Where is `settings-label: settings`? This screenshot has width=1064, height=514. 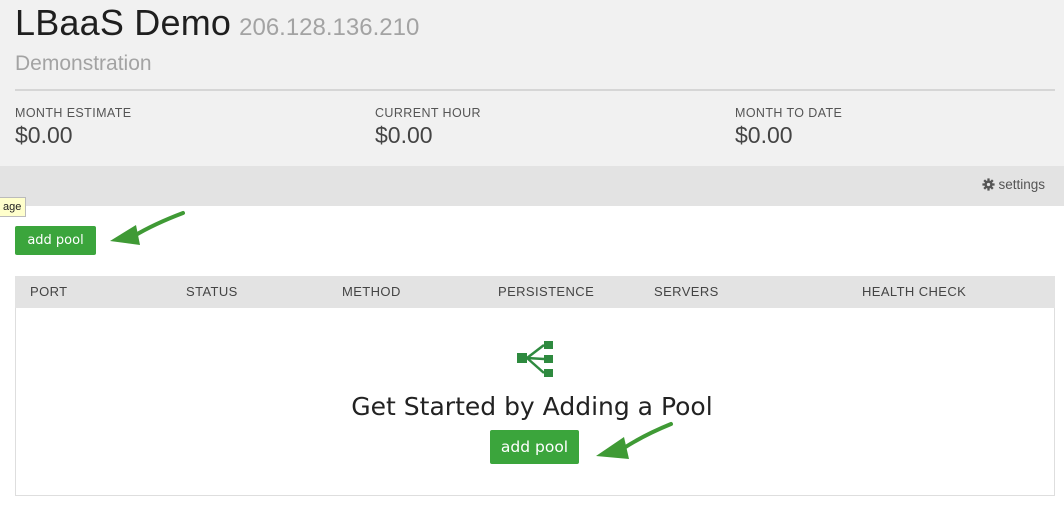 settings-label: settings is located at coordinates (1021, 184).